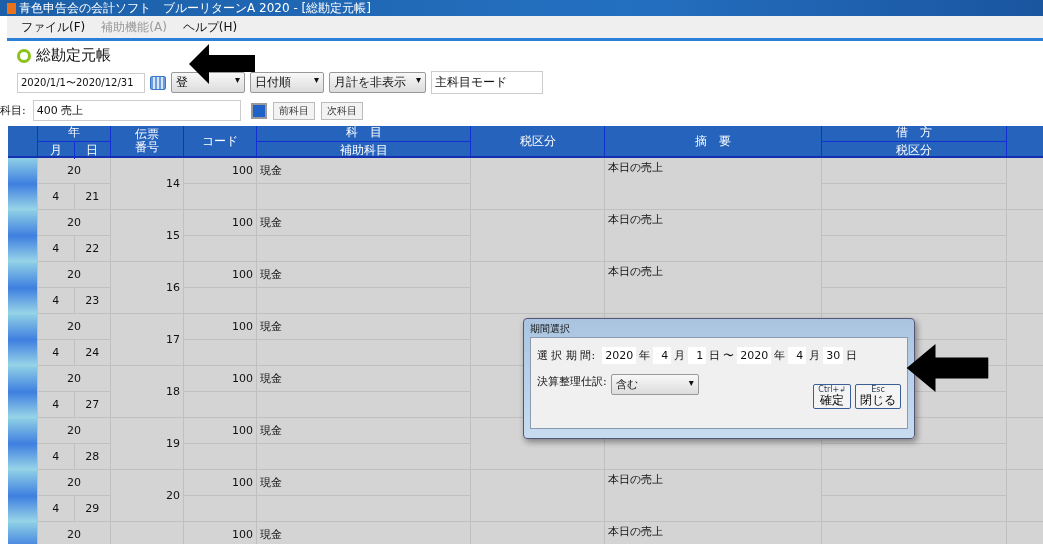  I want to click on table-cell: 27, so click(91, 404).